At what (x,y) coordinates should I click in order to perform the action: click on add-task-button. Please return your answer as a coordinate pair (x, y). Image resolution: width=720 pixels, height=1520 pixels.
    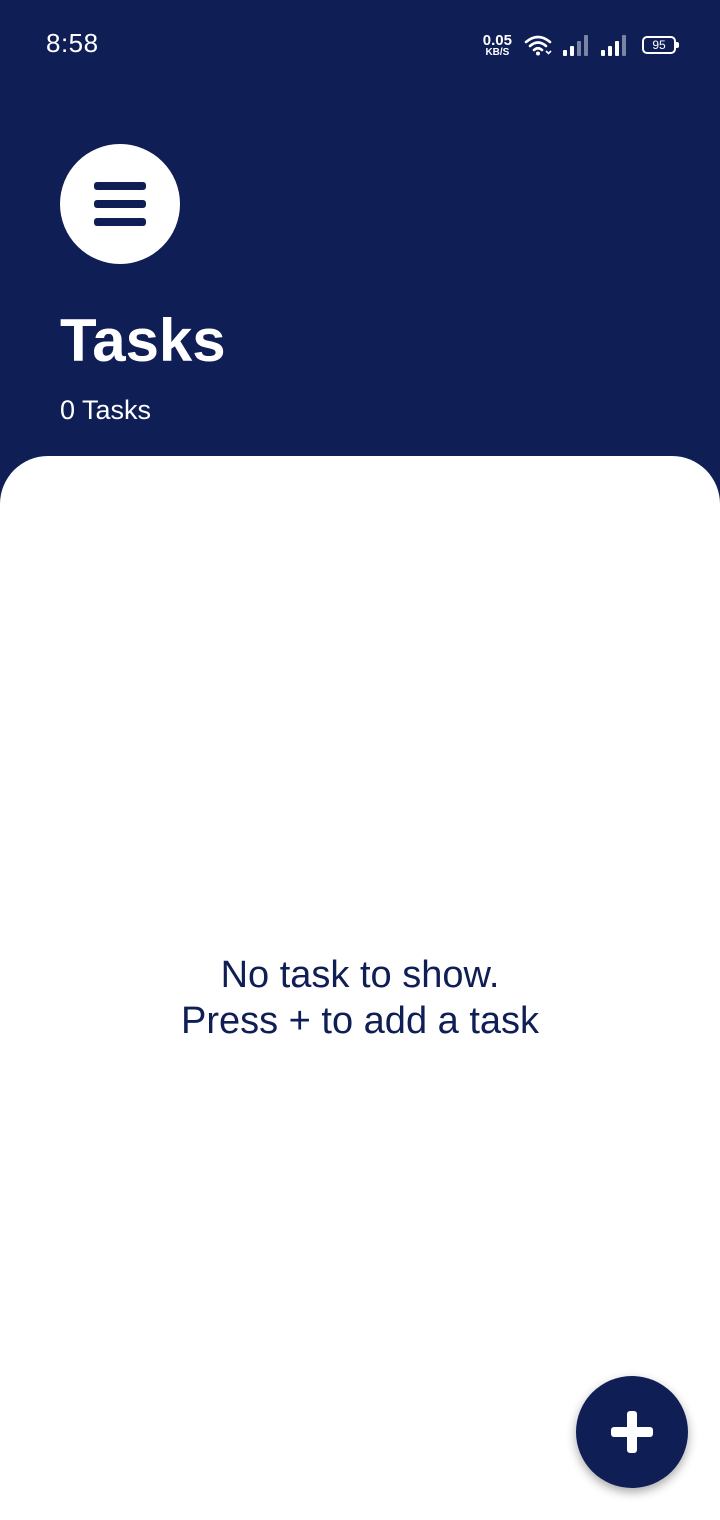
    Looking at the image, I should click on (632, 1432).